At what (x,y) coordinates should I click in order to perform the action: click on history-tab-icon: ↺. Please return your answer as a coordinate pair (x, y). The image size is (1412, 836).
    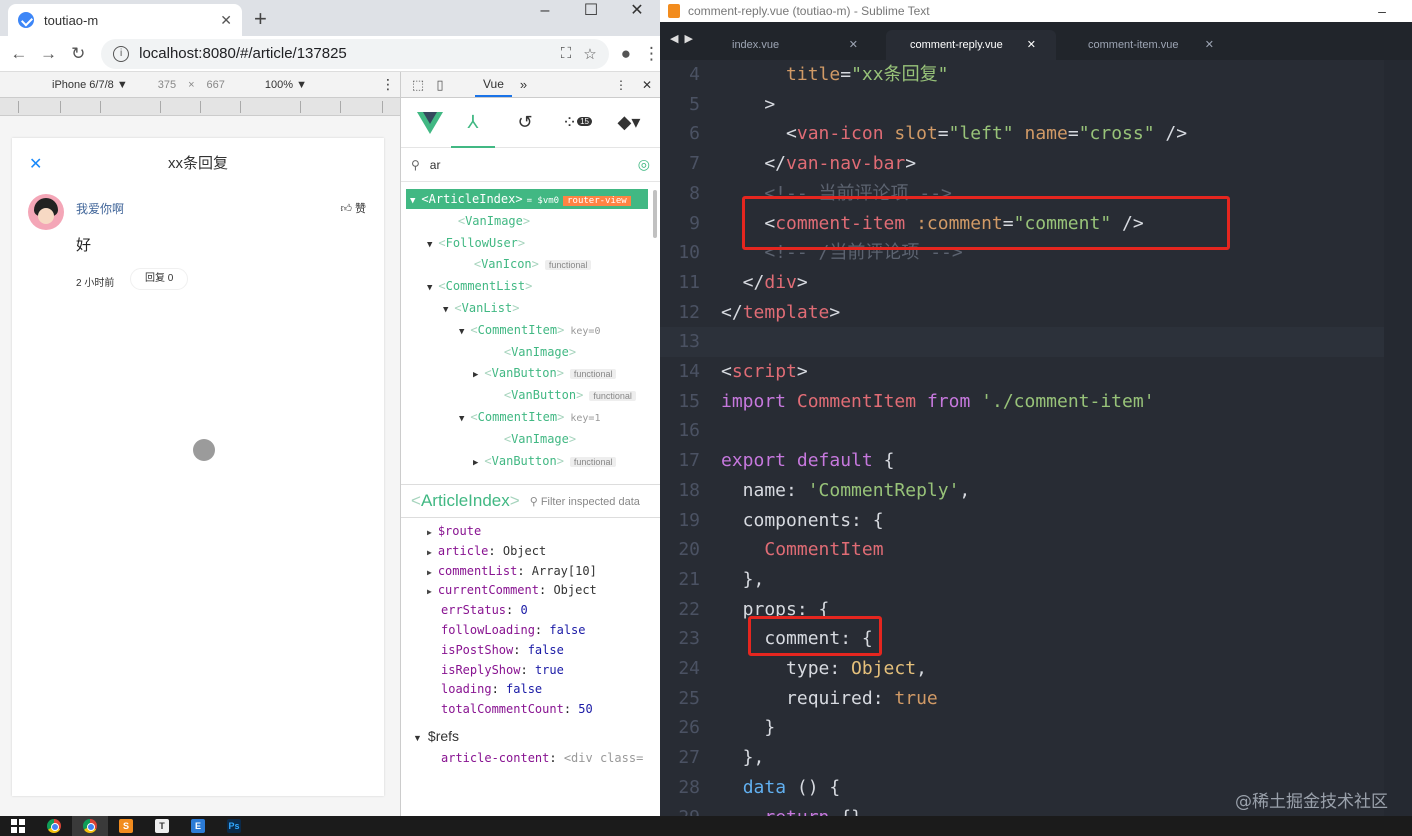
    Looking at the image, I should click on (525, 123).